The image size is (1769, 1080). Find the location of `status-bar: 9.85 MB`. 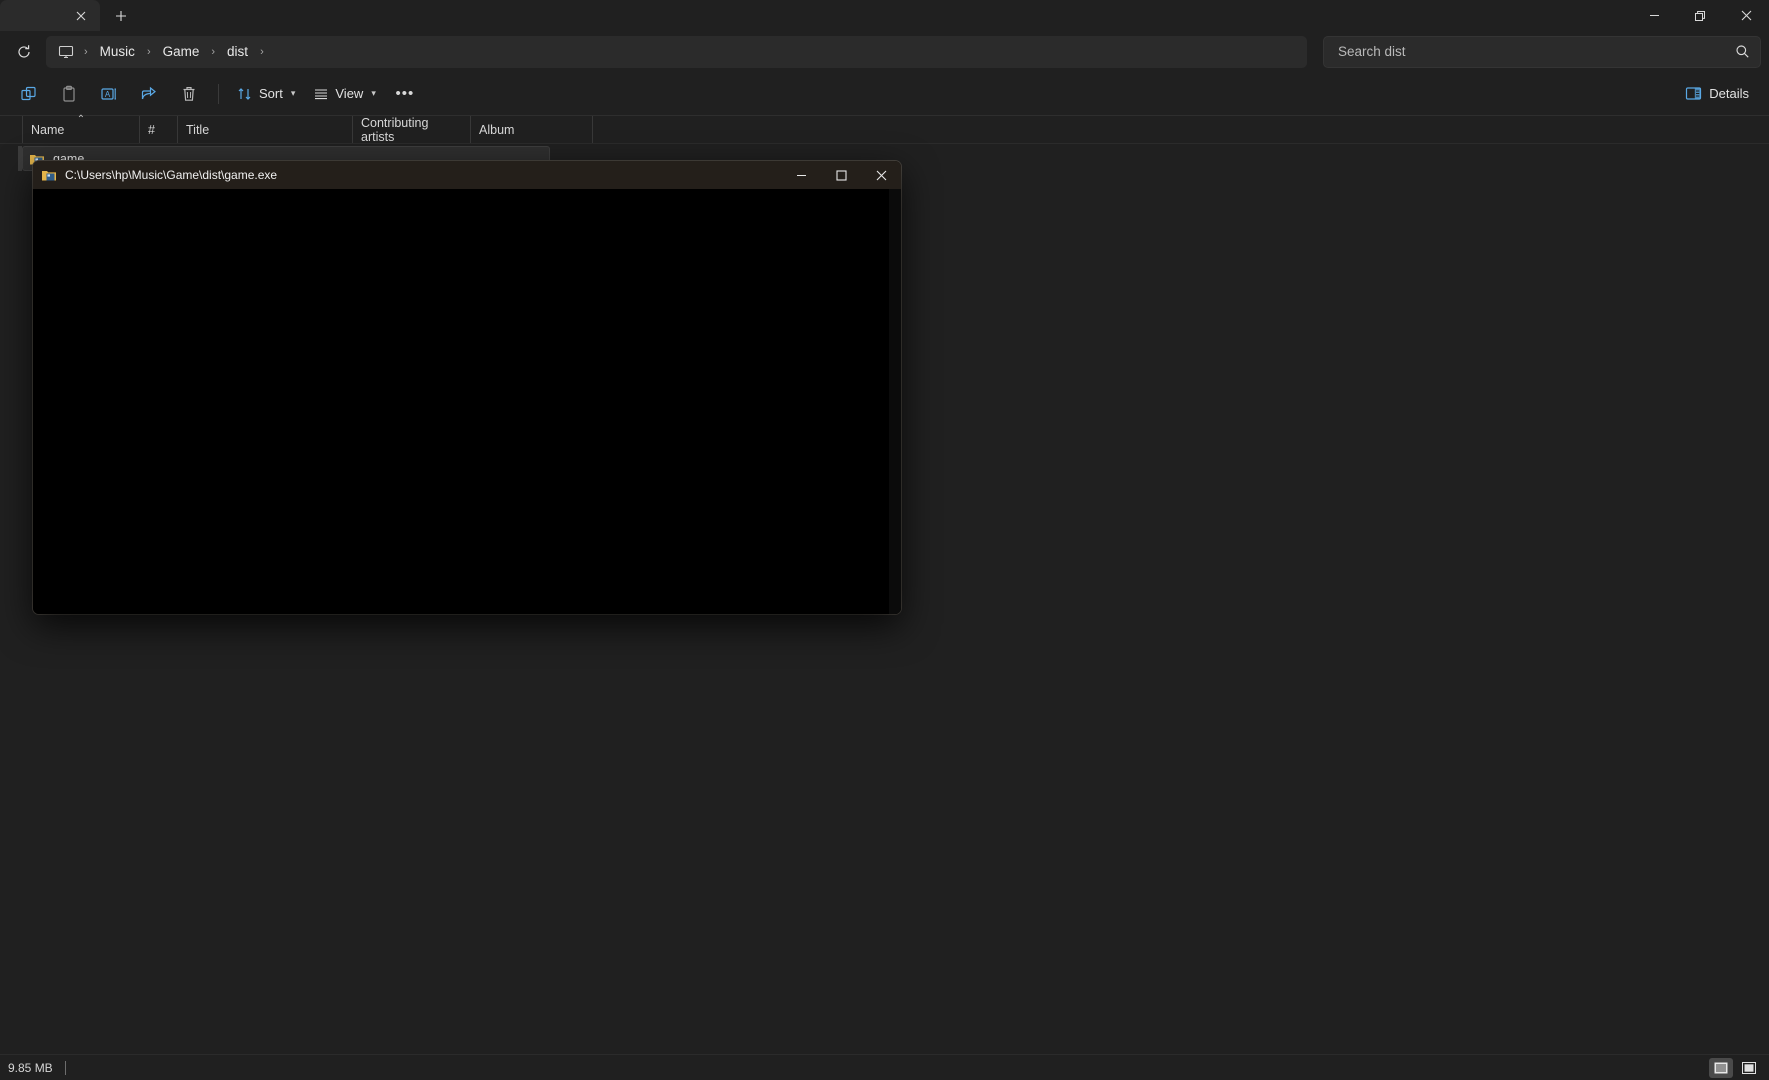

status-bar: 9.85 MB is located at coordinates (884, 1067).